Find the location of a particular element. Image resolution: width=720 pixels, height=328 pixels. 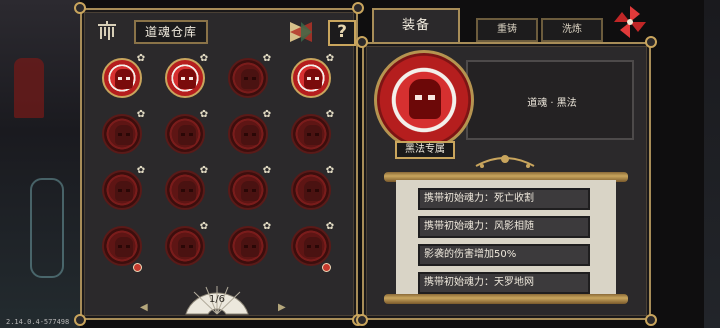

version-label: 2.14.0.4-577498 is located at coordinates (38, 322).